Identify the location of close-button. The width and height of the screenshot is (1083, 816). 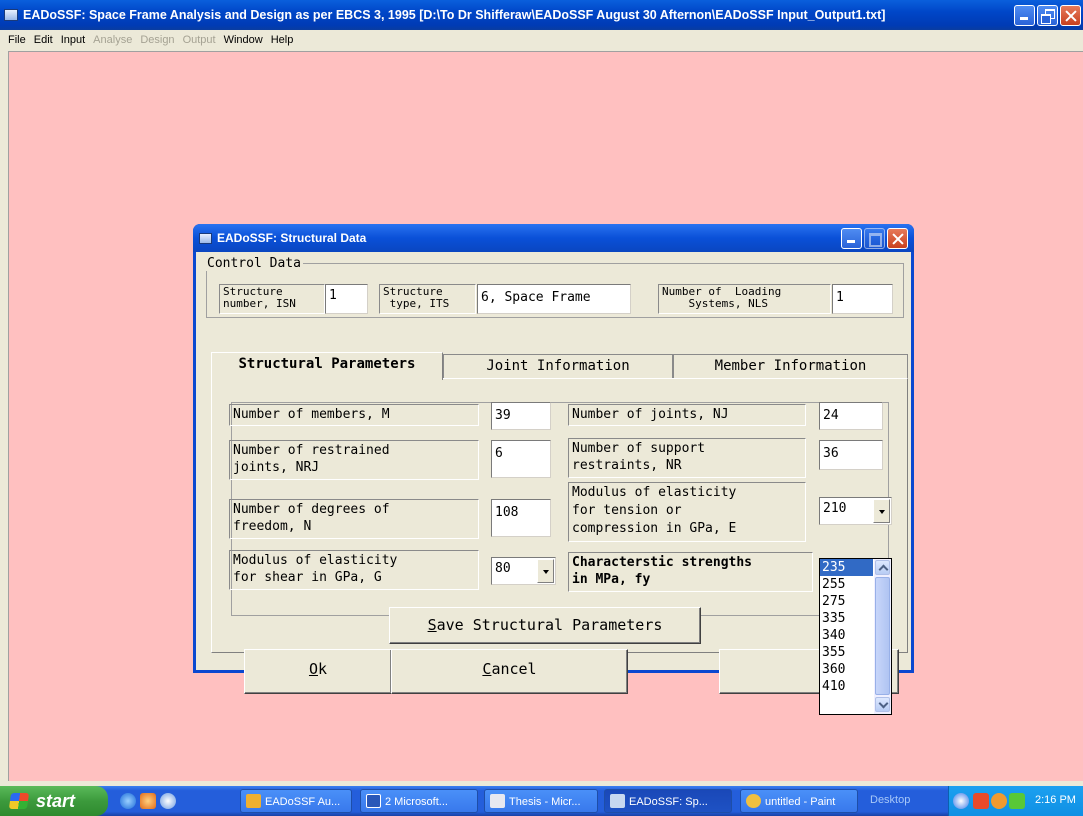
(1070, 15).